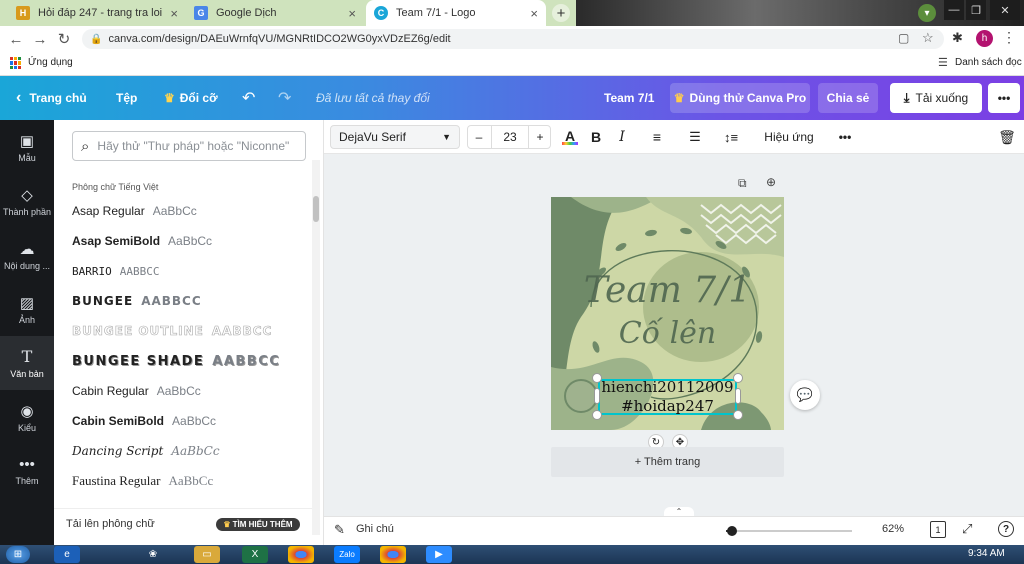  I want to click on share-button: Chia sẻ, so click(848, 98).